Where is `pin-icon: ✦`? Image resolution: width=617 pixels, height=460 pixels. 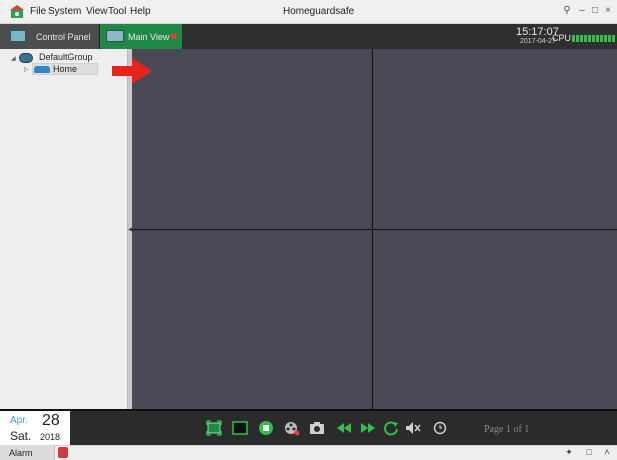 pin-icon: ✦ is located at coordinates (569, 452).